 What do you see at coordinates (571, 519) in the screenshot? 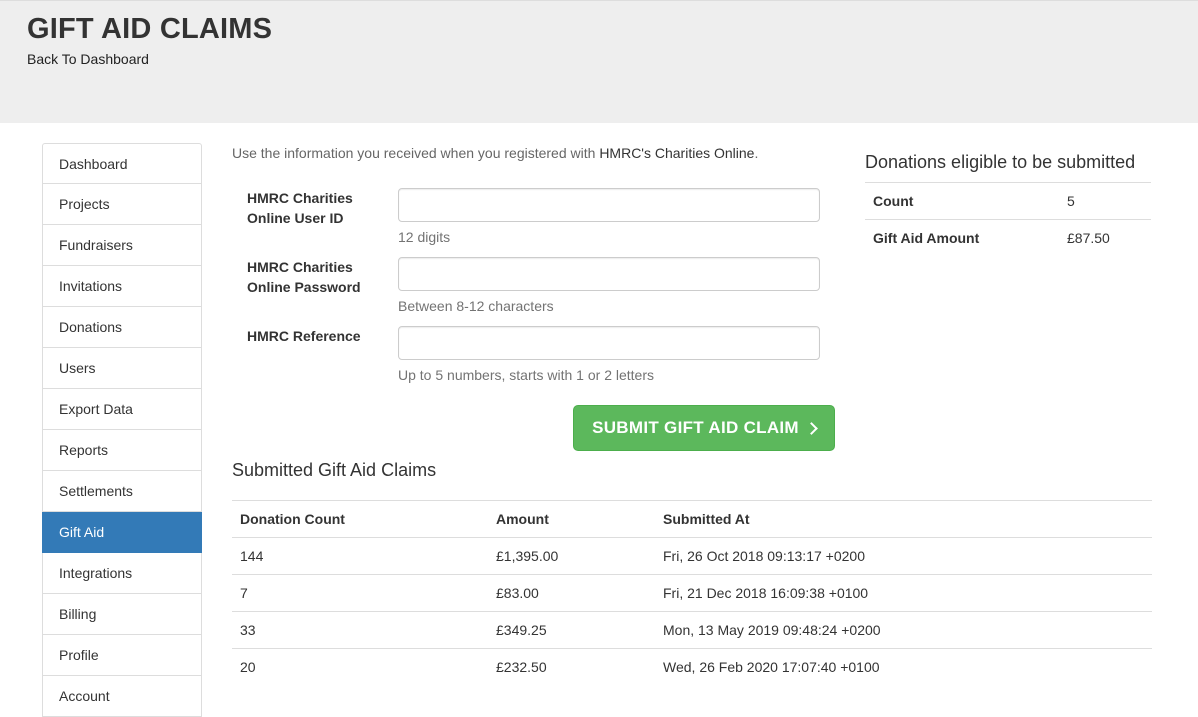
I see `column-header-amount: Amount` at bounding box center [571, 519].